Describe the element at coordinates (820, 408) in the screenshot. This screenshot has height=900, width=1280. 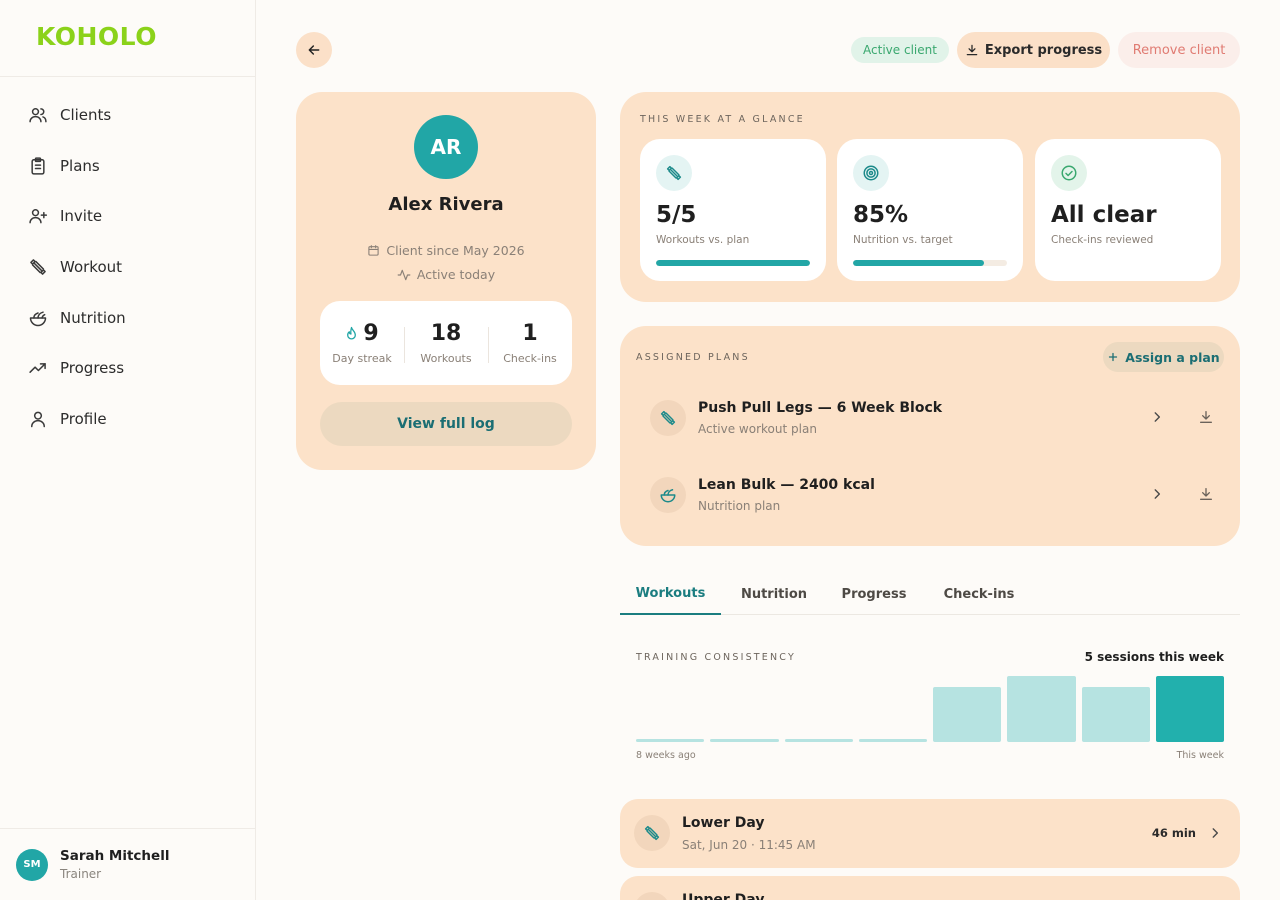
I see `plan-title: Push Pull Legs — 6 Week Block` at that location.